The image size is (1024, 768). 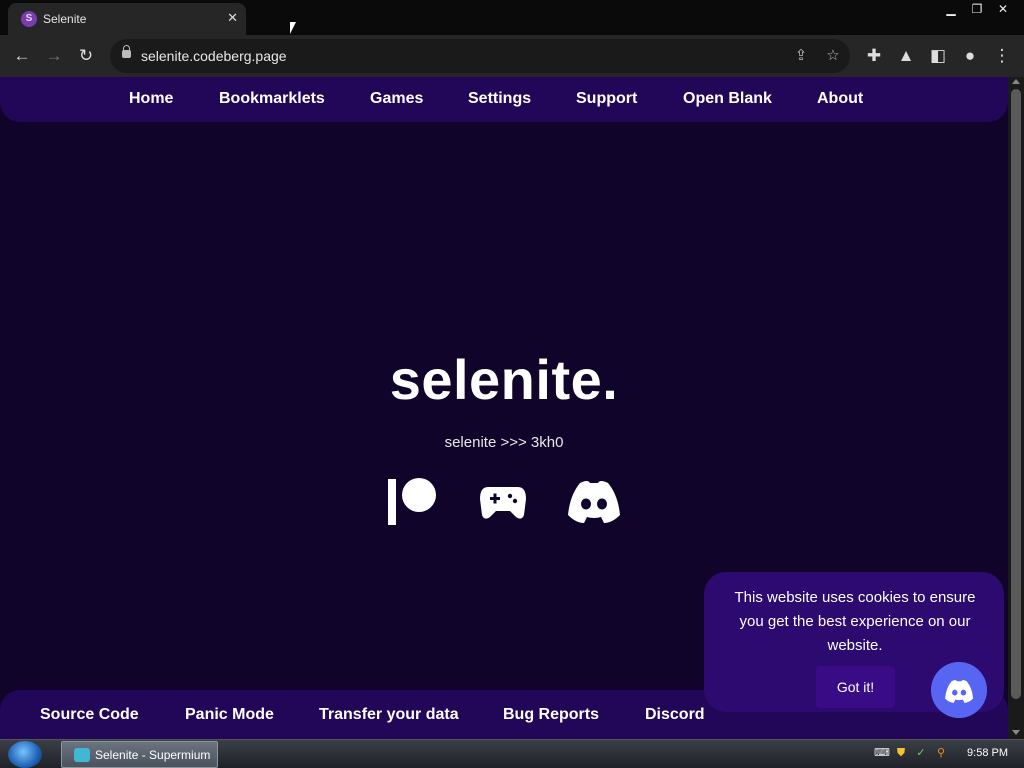 I want to click on bookmark-star-icon: ☆, so click(x=833, y=56).